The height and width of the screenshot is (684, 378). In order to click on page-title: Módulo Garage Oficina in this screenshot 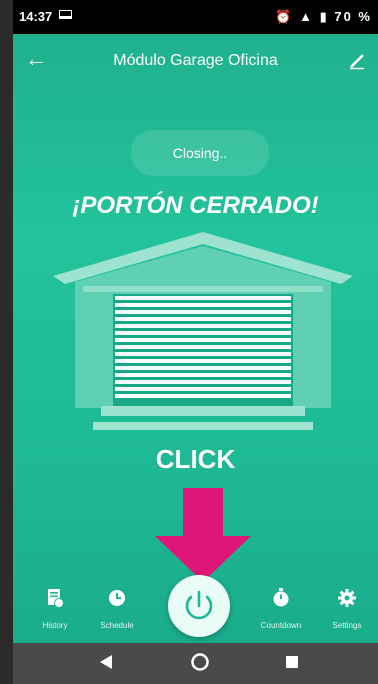, I will do `click(195, 60)`.